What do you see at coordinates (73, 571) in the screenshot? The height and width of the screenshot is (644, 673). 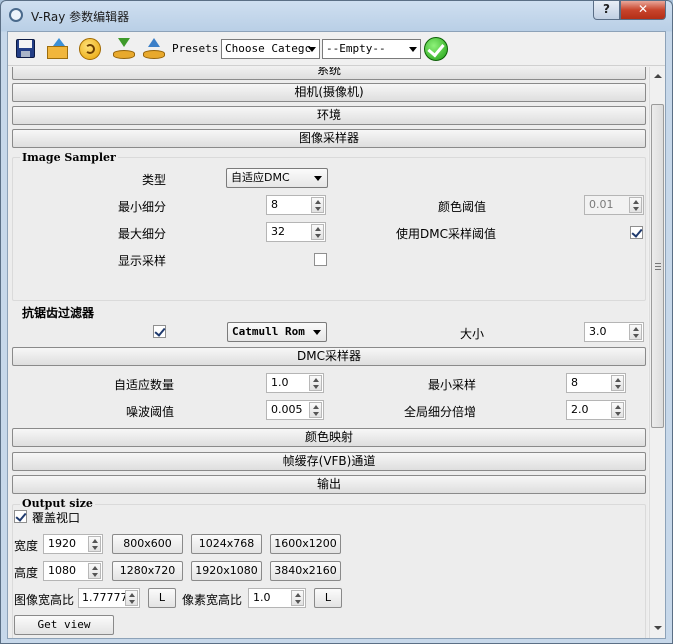 I see `height-spinner: 1080` at bounding box center [73, 571].